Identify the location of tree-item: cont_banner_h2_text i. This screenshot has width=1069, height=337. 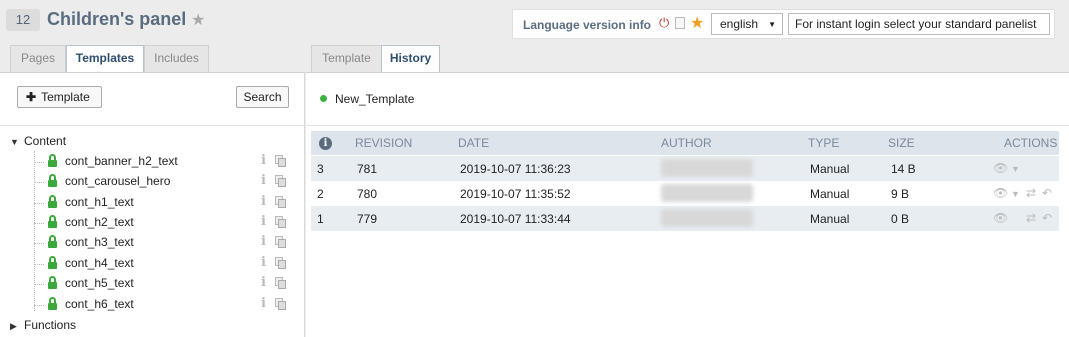
(164, 162).